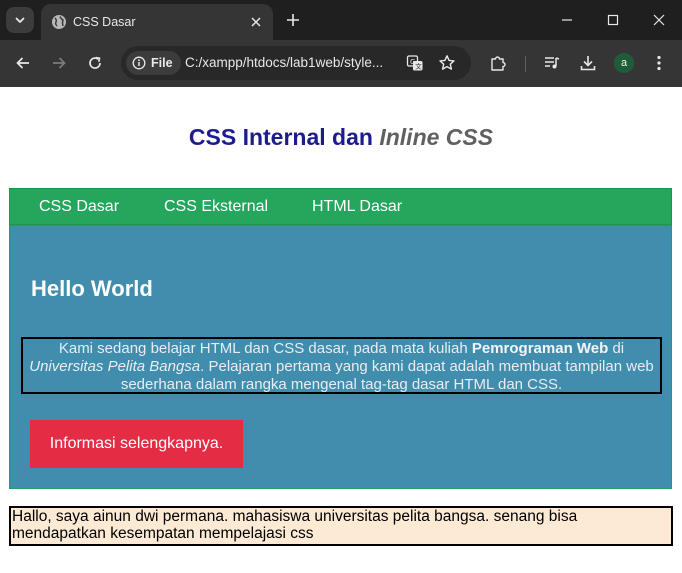 The width and height of the screenshot is (682, 573). I want to click on new-tab-button, so click(293, 20).